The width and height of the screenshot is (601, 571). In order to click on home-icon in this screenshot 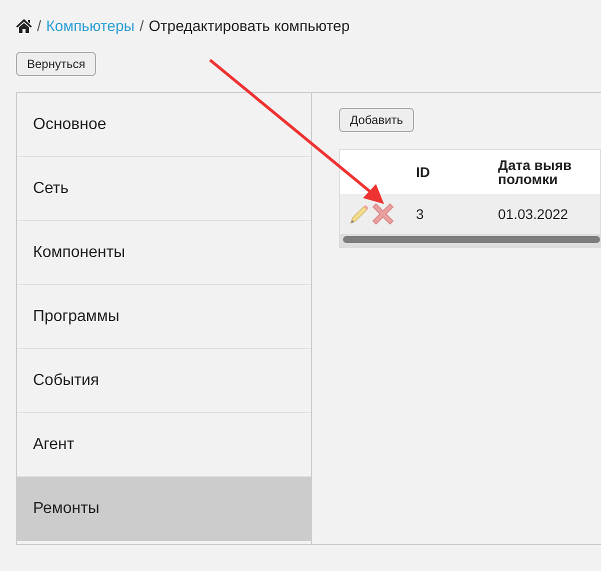, I will do `click(24, 26)`.